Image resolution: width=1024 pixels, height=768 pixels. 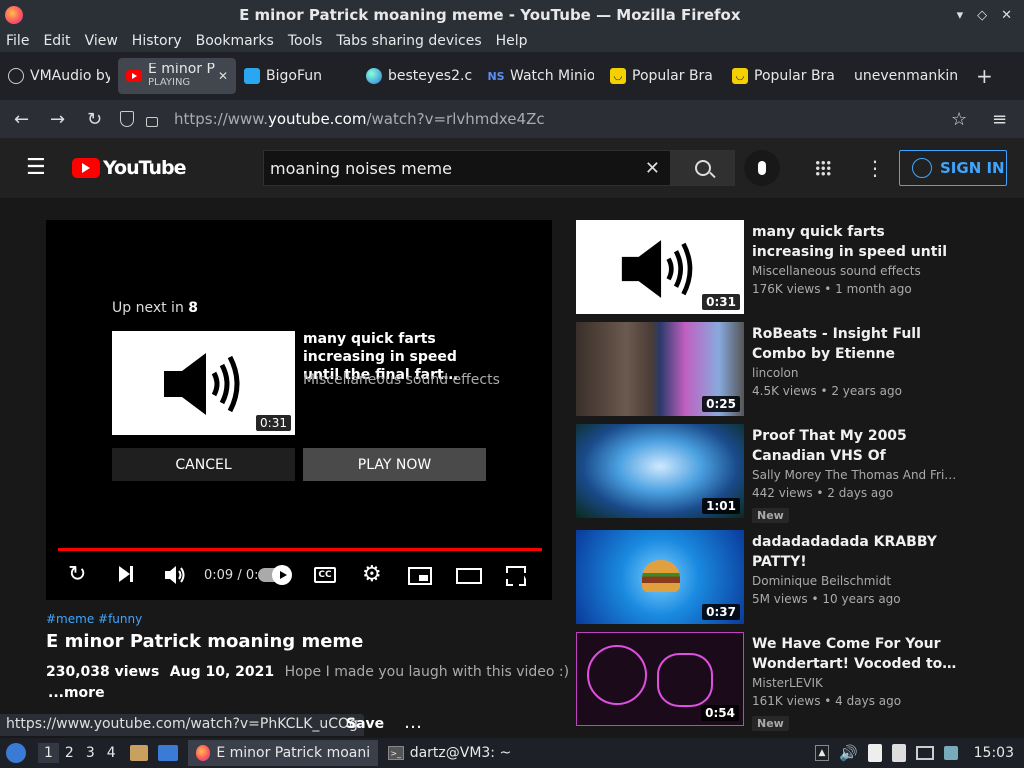 What do you see at coordinates (982, 15) in the screenshot?
I see `restore-icon: ◇` at bounding box center [982, 15].